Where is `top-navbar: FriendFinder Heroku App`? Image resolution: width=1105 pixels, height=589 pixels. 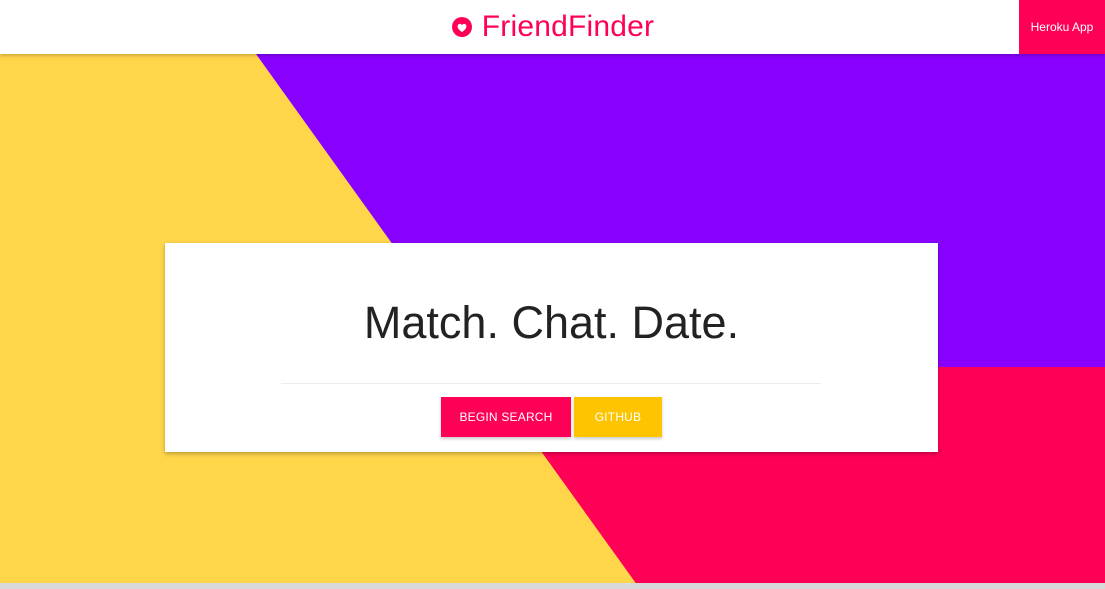 top-navbar: FriendFinder Heroku App is located at coordinates (552, 27).